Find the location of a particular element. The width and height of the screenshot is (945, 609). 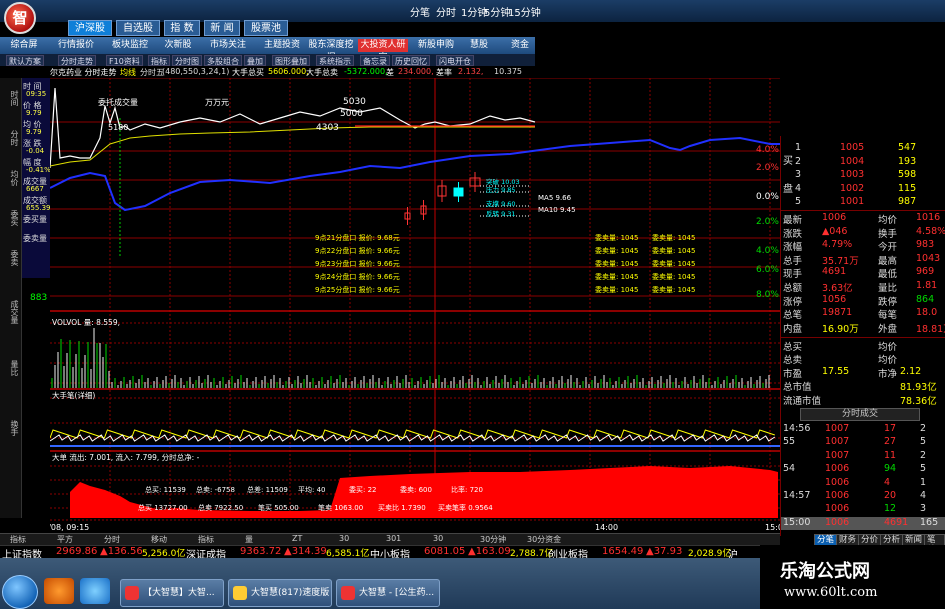

tb-overlay: 叠加 is located at coordinates (255, 60).